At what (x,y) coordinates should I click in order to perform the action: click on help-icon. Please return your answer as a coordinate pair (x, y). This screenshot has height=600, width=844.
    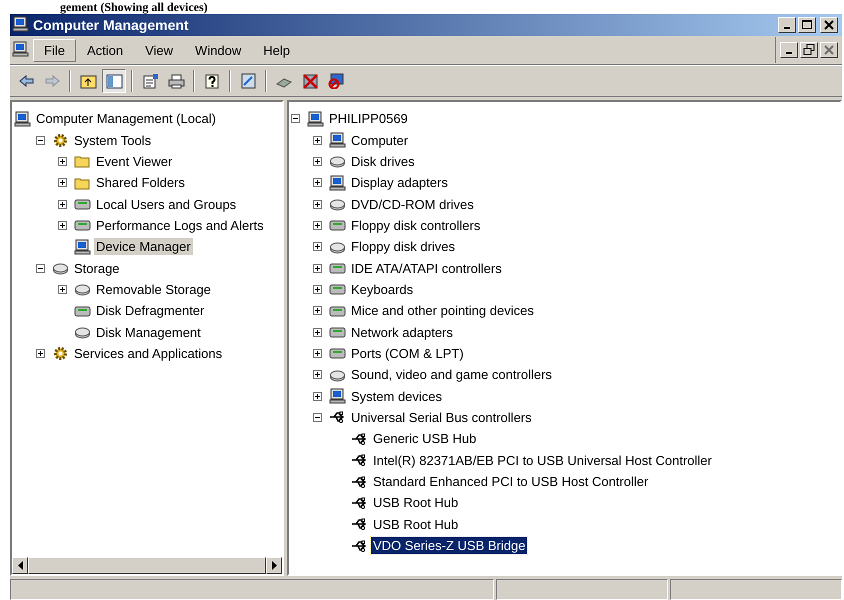
    Looking at the image, I should click on (212, 81).